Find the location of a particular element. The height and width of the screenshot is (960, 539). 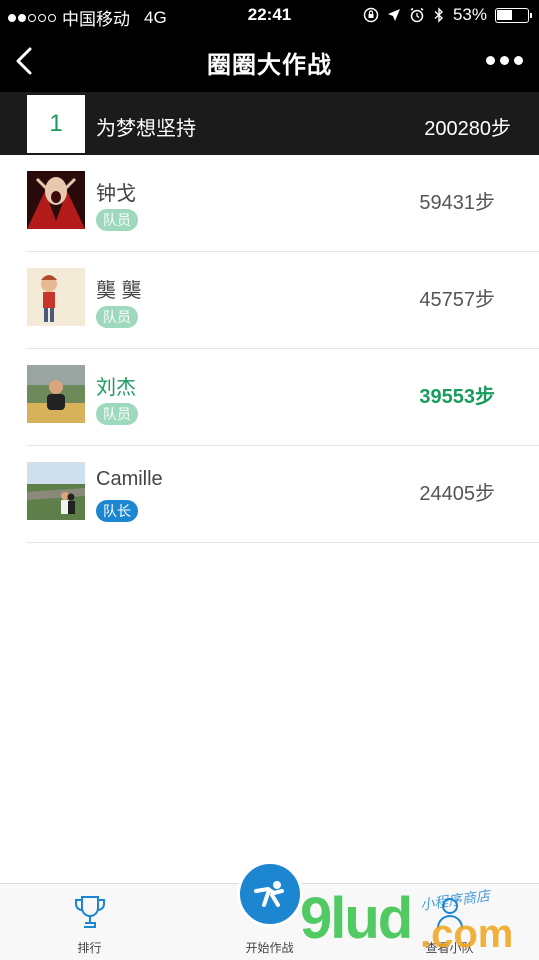

tab-ranking: 排行 is located at coordinates (89, 922).